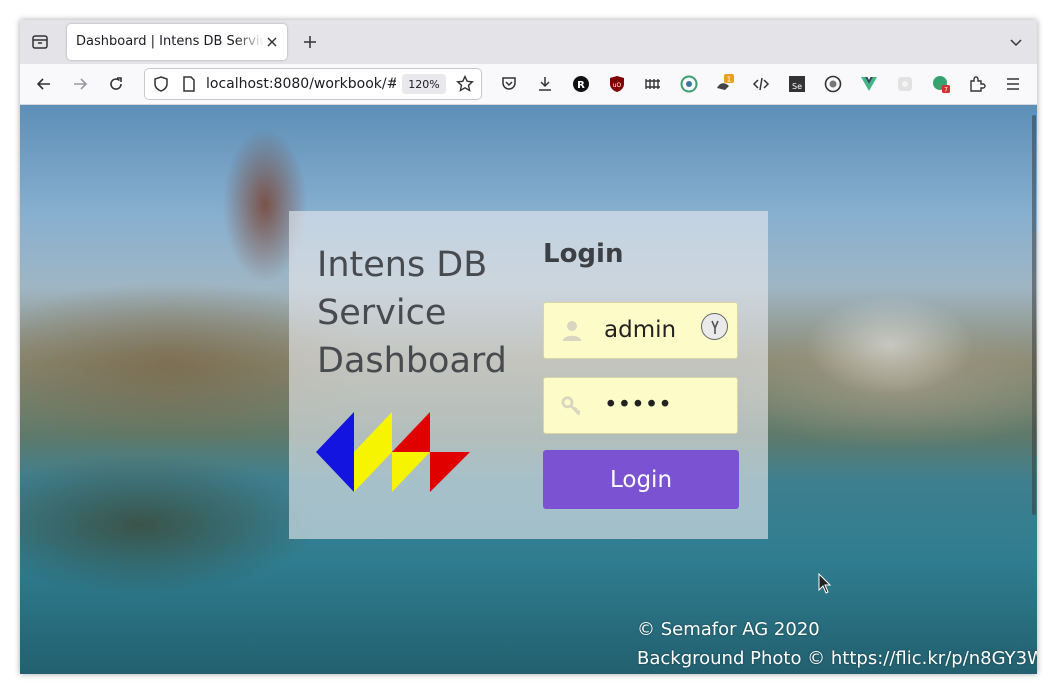  I want to click on shield-icon, so click(161, 84).